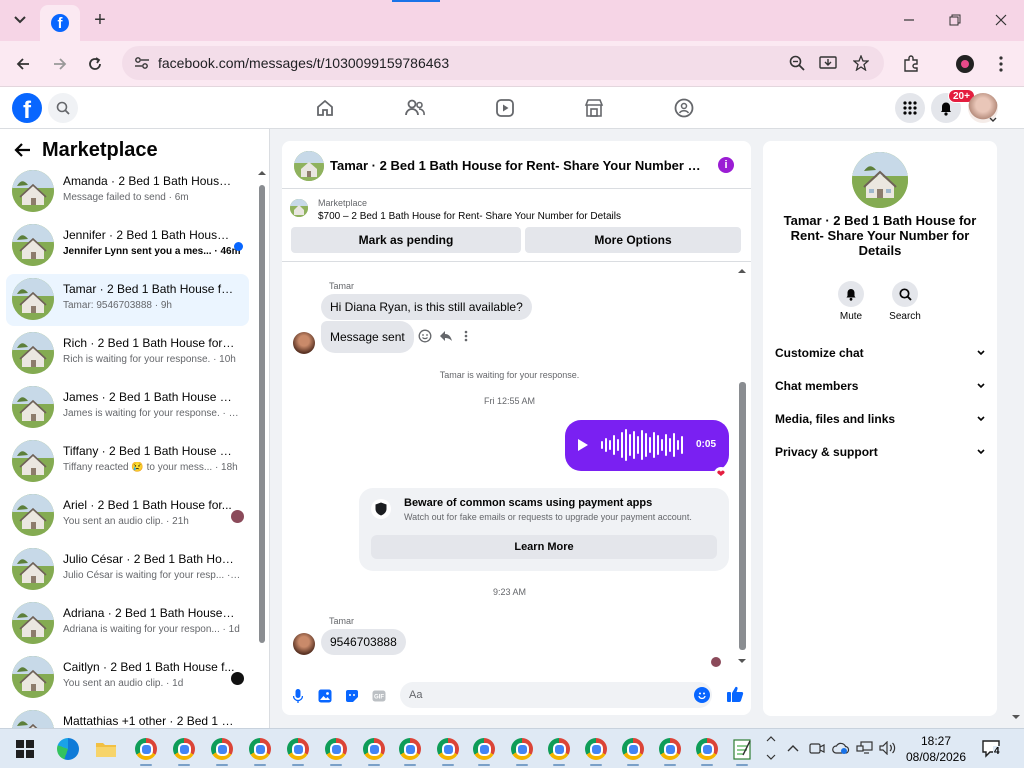 The image size is (1024, 768). Describe the element at coordinates (23, 64) in the screenshot. I see `back-button` at that location.